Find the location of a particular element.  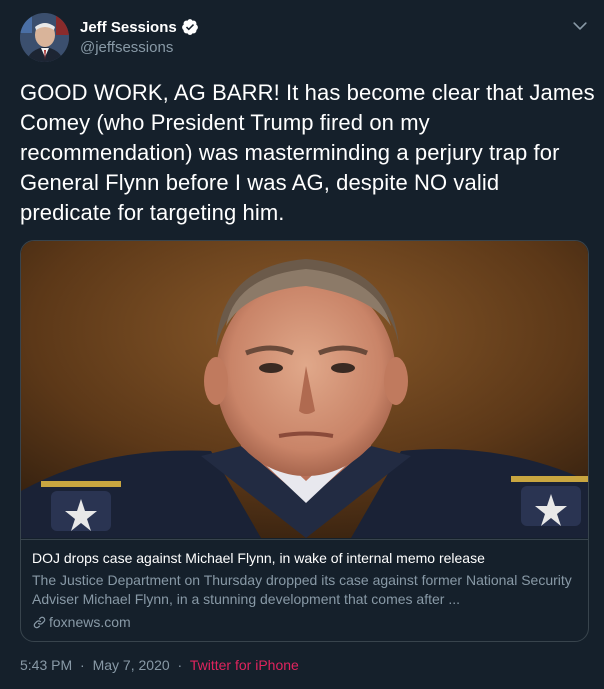

display-name: Jeff Sessions is located at coordinates (128, 27).